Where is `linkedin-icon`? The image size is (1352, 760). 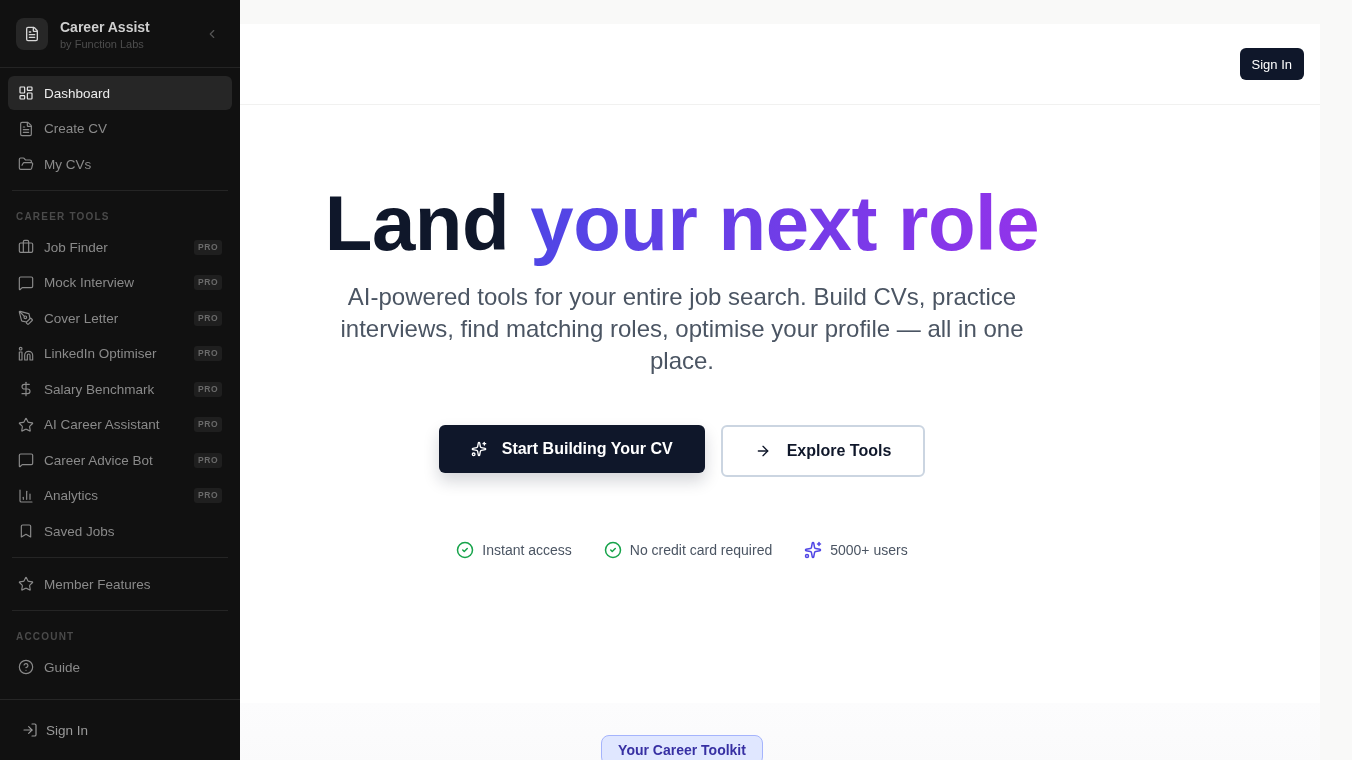 linkedin-icon is located at coordinates (26, 353).